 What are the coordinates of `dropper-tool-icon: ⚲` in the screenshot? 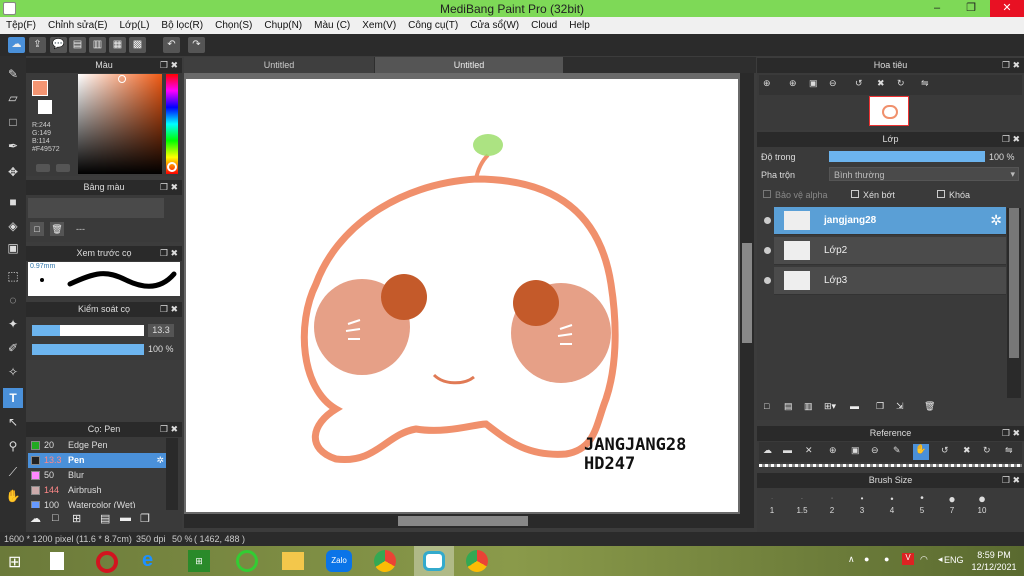 It's located at (13, 446).